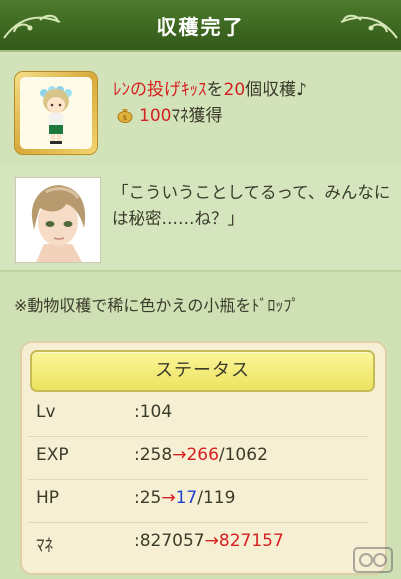 This screenshot has width=401, height=579. Describe the element at coordinates (202, 419) in the screenshot. I see `status-row-lv: Lv :104` at that location.